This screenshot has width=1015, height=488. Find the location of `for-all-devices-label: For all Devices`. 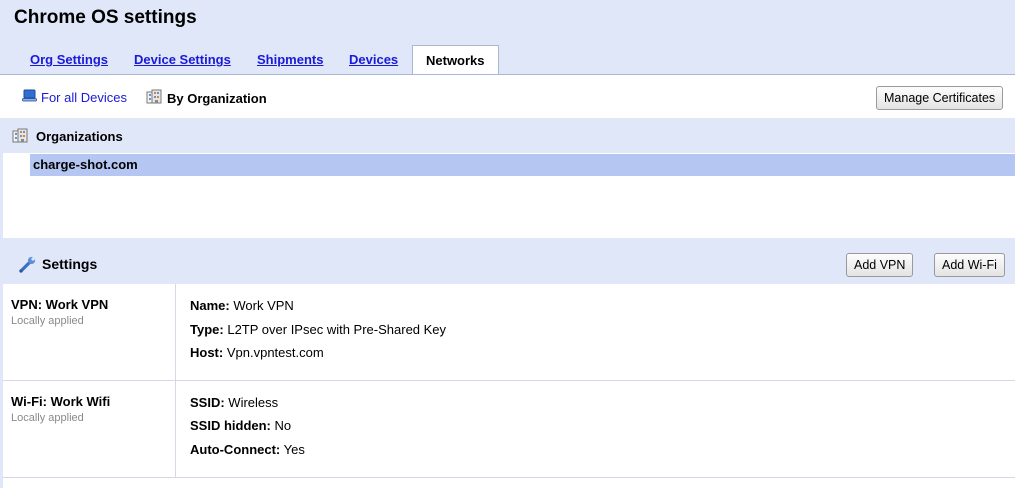

for-all-devices-label: For all Devices is located at coordinates (84, 97).